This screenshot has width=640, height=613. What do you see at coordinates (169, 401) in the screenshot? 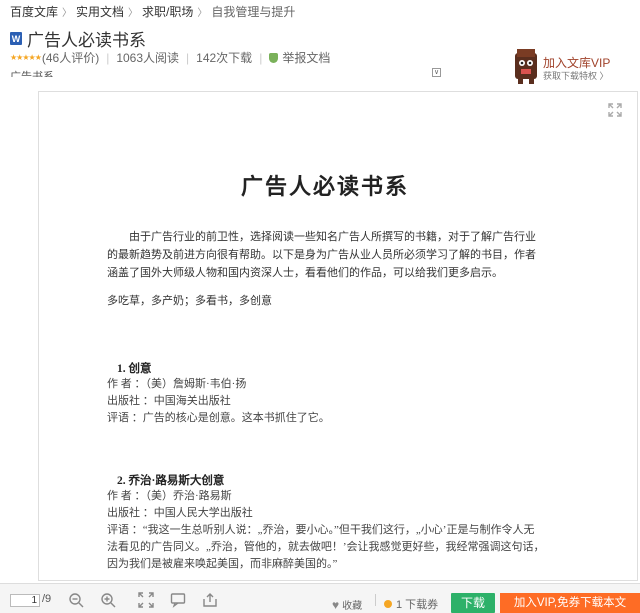
I see `book-publisher: 出版社 ：中国海关出版社` at bounding box center [169, 401].